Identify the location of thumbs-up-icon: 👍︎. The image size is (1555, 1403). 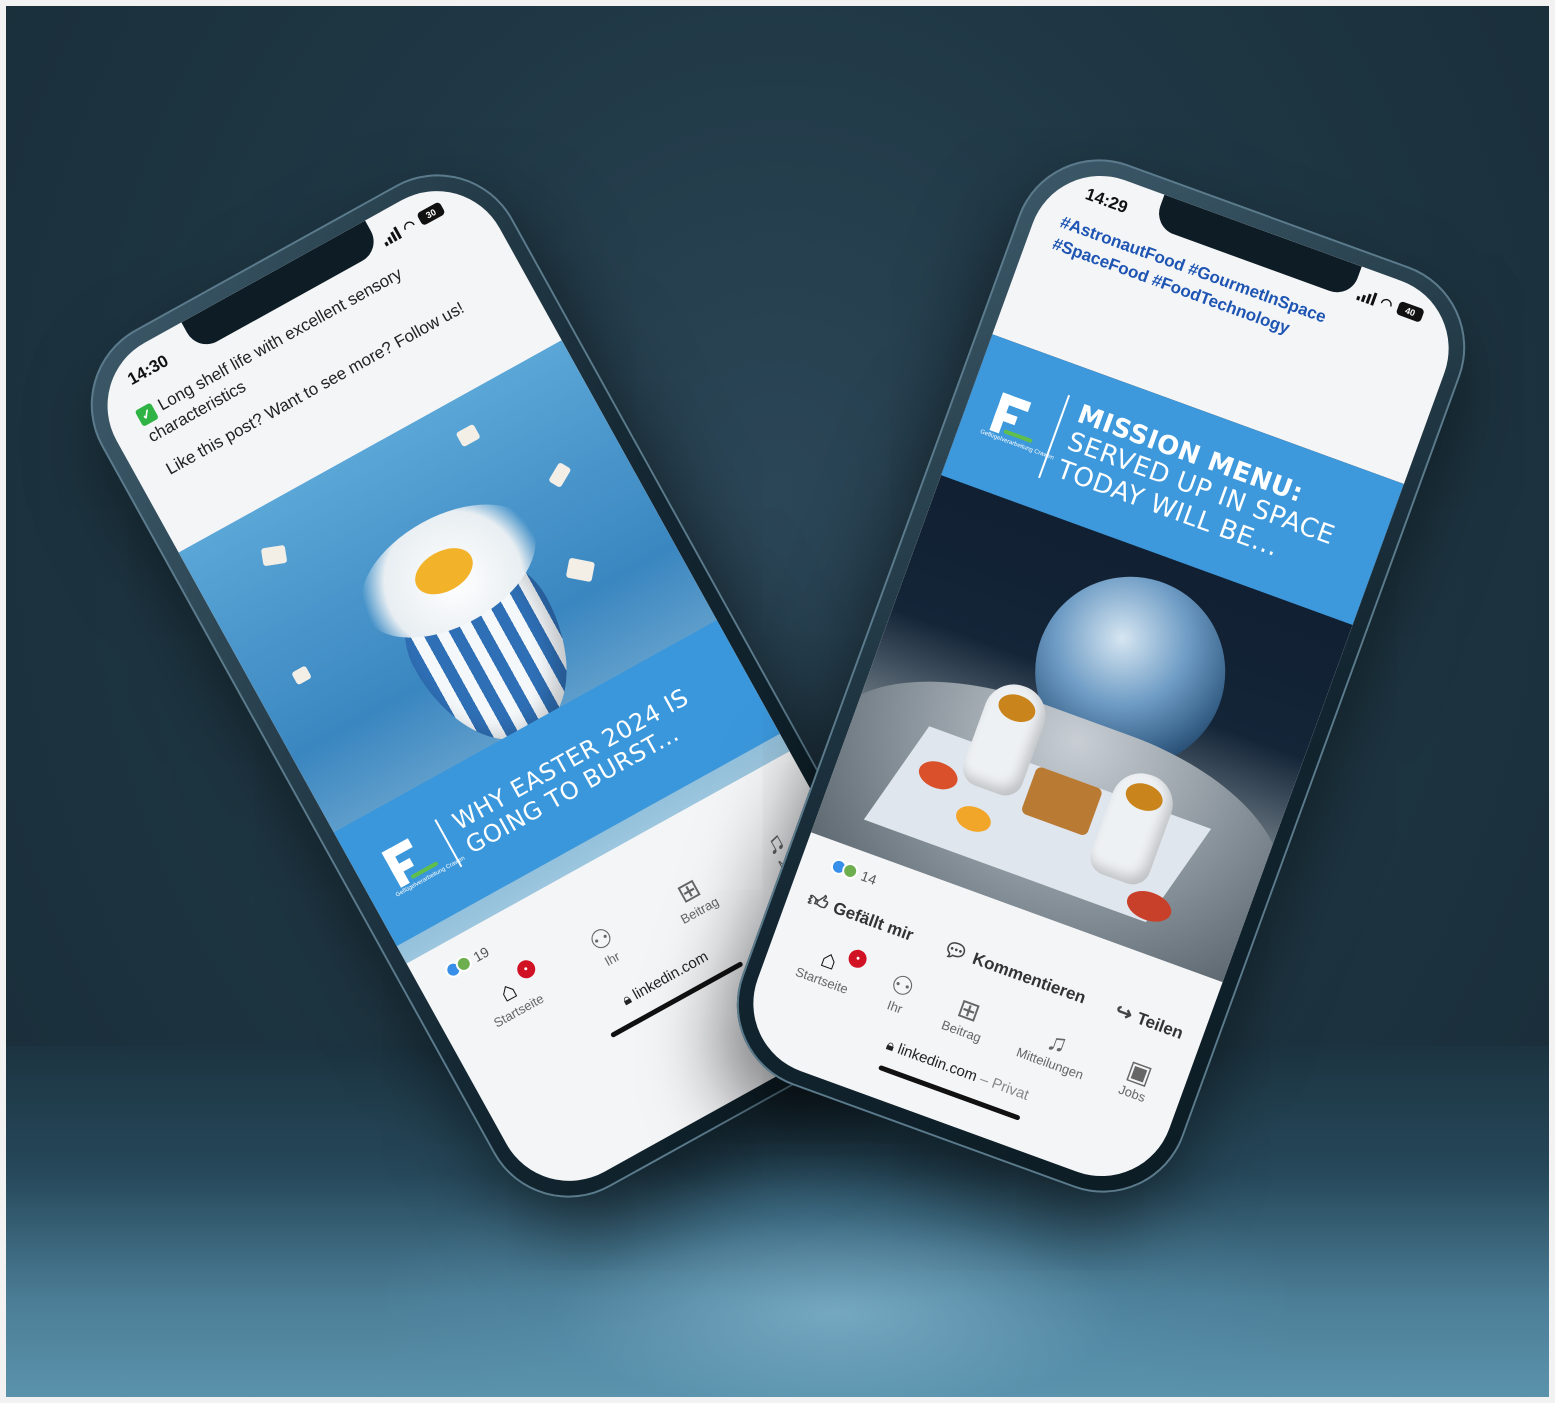
(818, 901).